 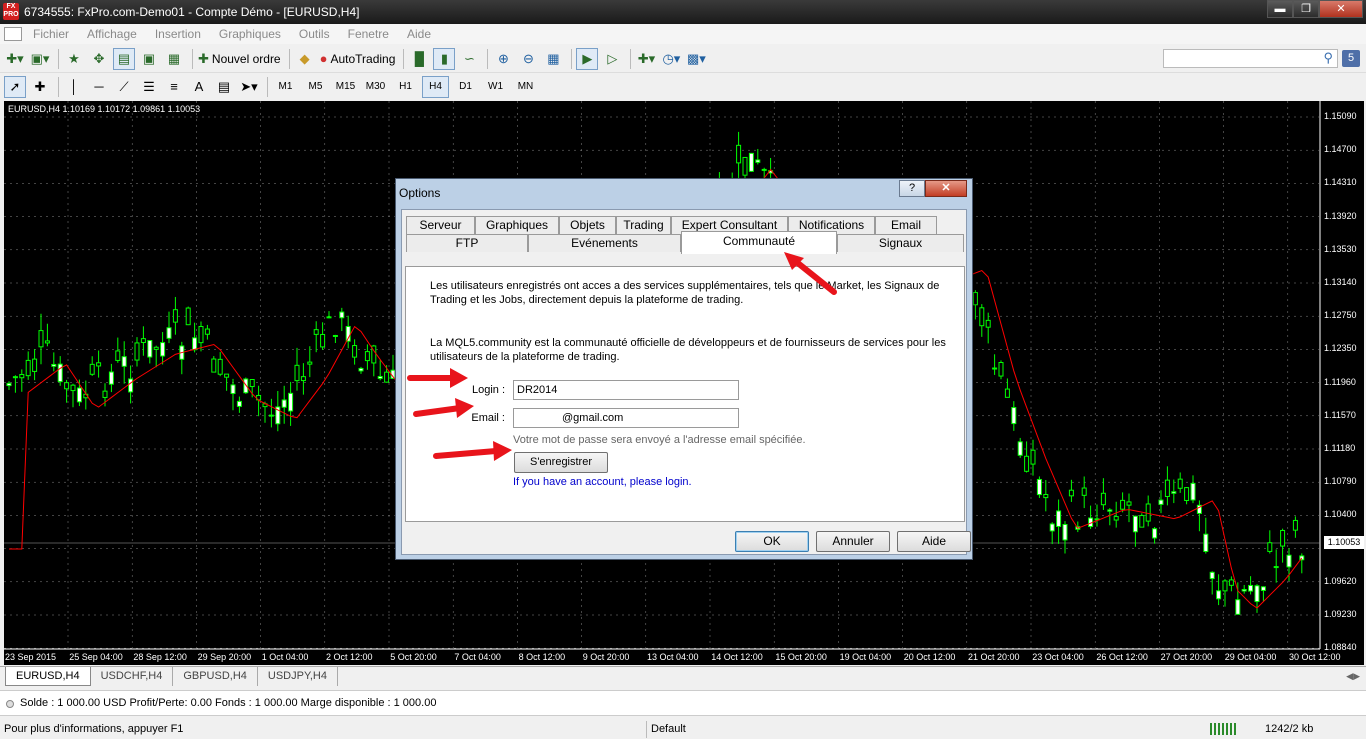 I want to click on timeframe-h1: H1, so click(x=405, y=87).